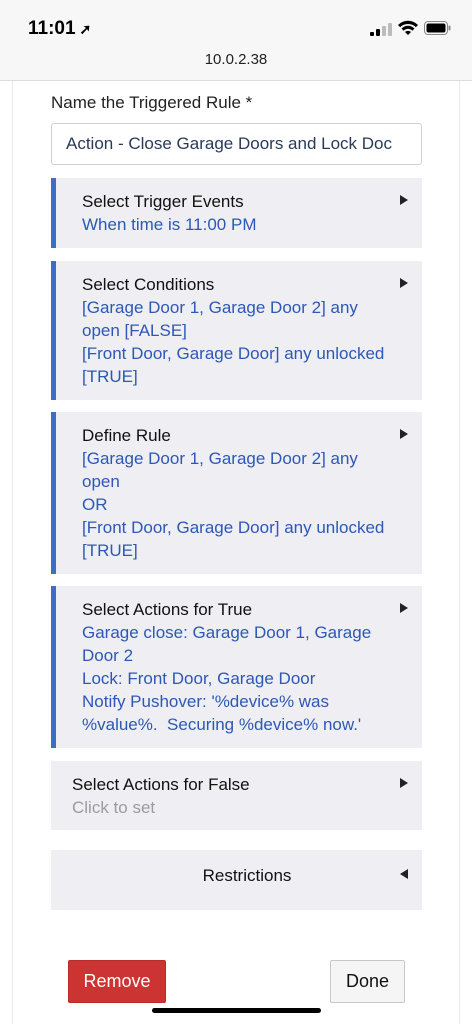 The height and width of the screenshot is (1024, 472). What do you see at coordinates (101, 481) in the screenshot?
I see `section-detail: open` at bounding box center [101, 481].